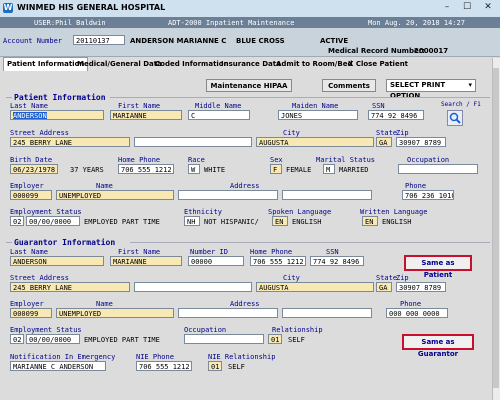 The width and height of the screenshot is (500, 400). What do you see at coordinates (228, 195) in the screenshot?
I see `employer-address-field` at bounding box center [228, 195].